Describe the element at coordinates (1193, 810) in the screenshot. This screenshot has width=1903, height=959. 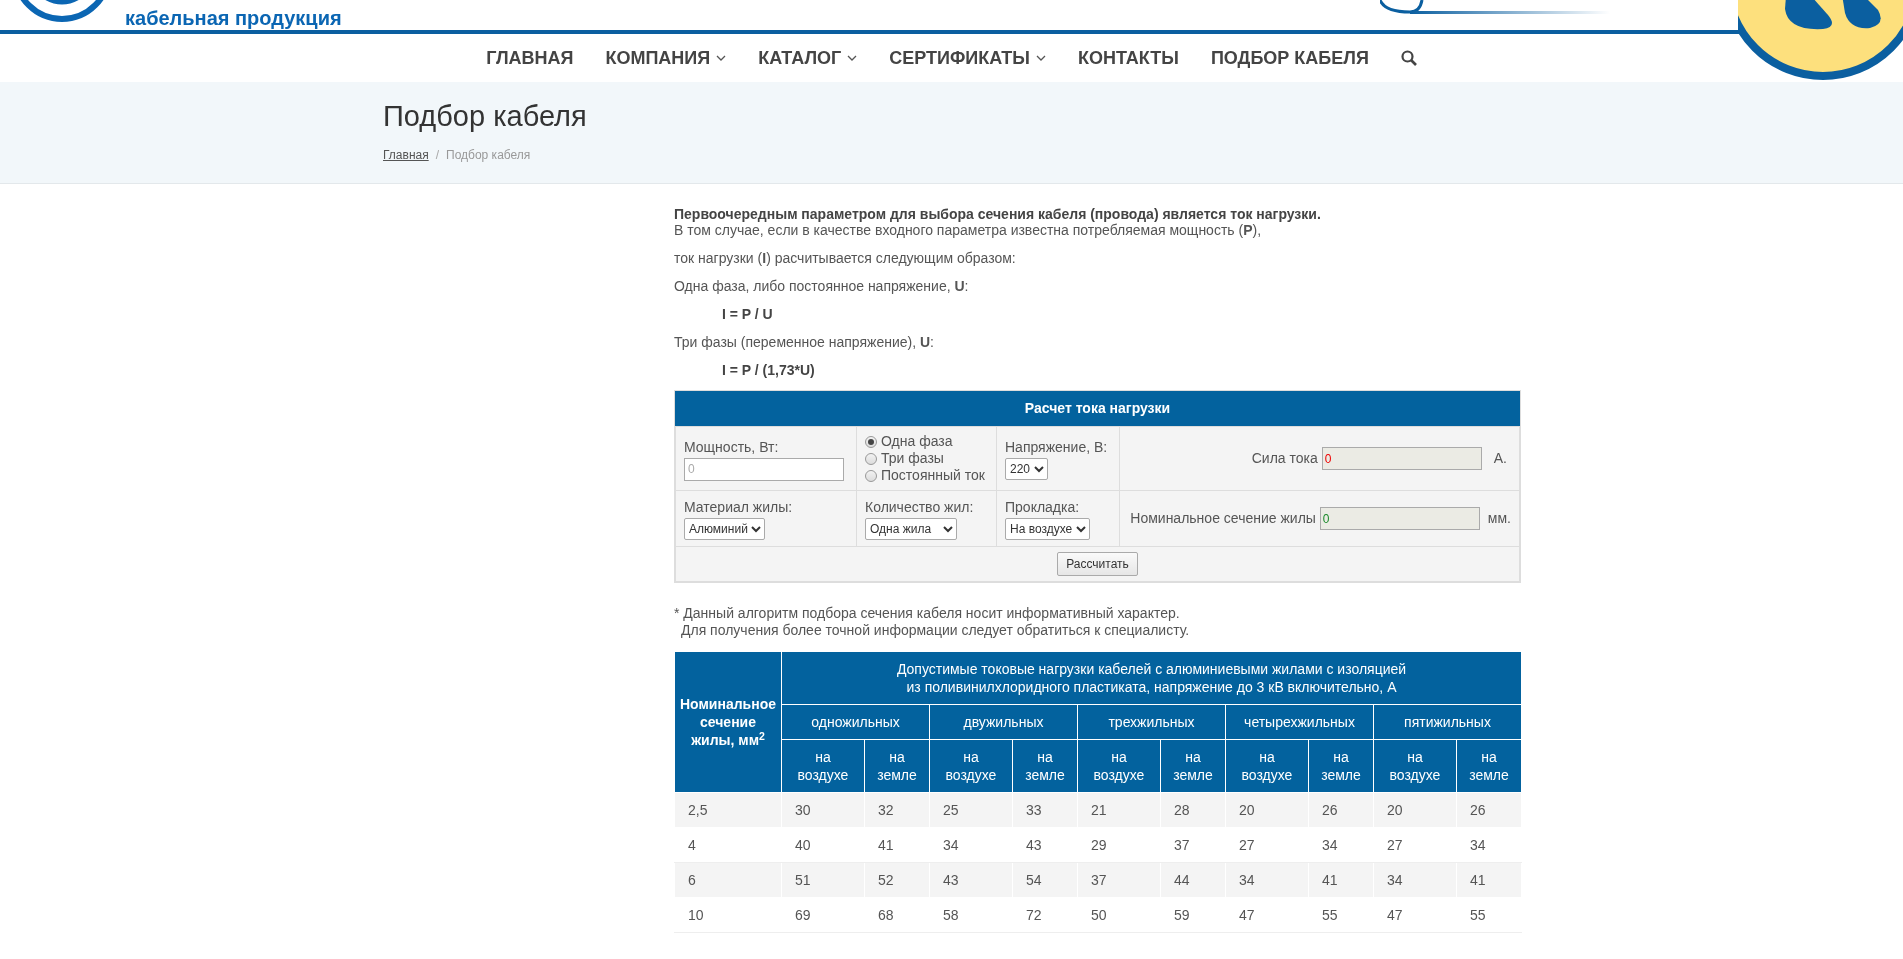
I see `table-cell: 28` at that location.